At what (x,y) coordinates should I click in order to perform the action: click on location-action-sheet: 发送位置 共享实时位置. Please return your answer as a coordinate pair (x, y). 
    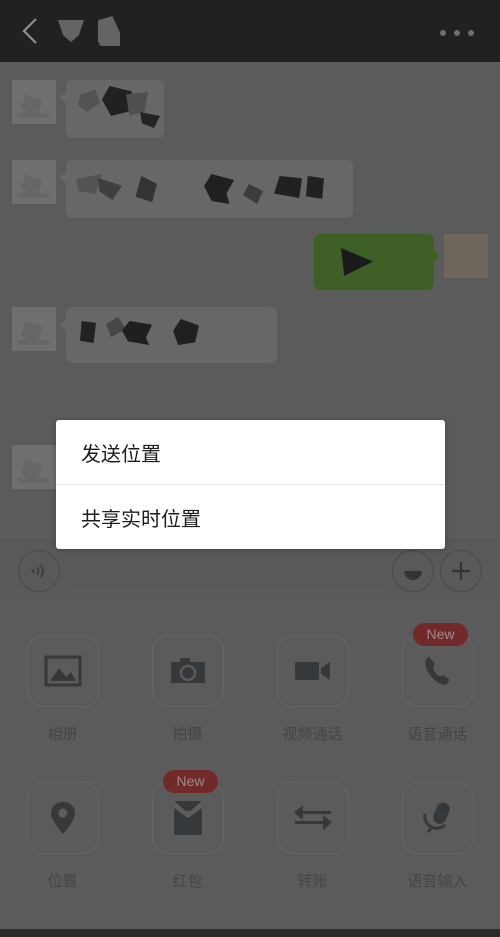
    Looking at the image, I should click on (250, 484).